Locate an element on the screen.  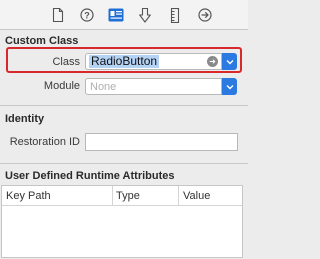
identity-title: Identity is located at coordinates (25, 119).